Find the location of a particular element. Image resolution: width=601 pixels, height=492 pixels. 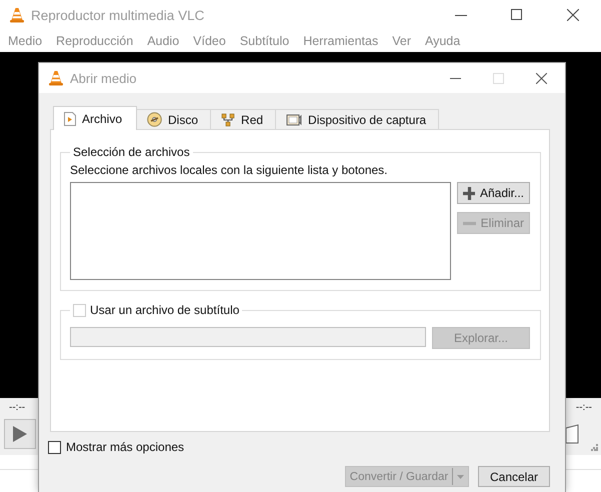

window-title: Reproductor multimedia VLC is located at coordinates (118, 15).